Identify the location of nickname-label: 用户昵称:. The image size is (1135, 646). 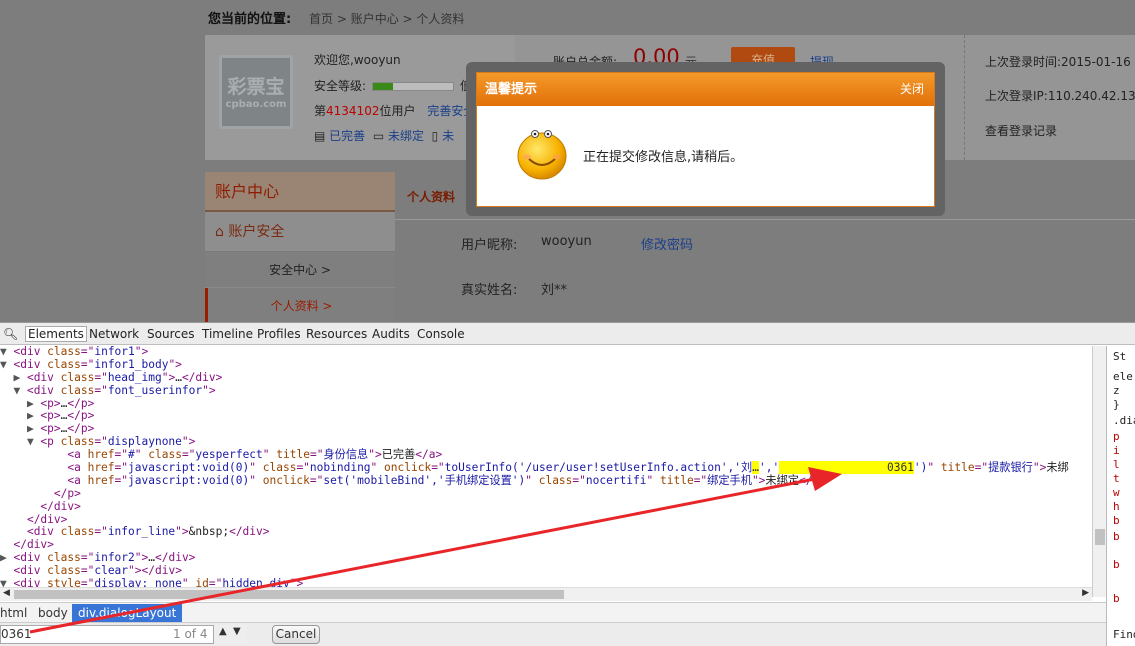
(489, 245).